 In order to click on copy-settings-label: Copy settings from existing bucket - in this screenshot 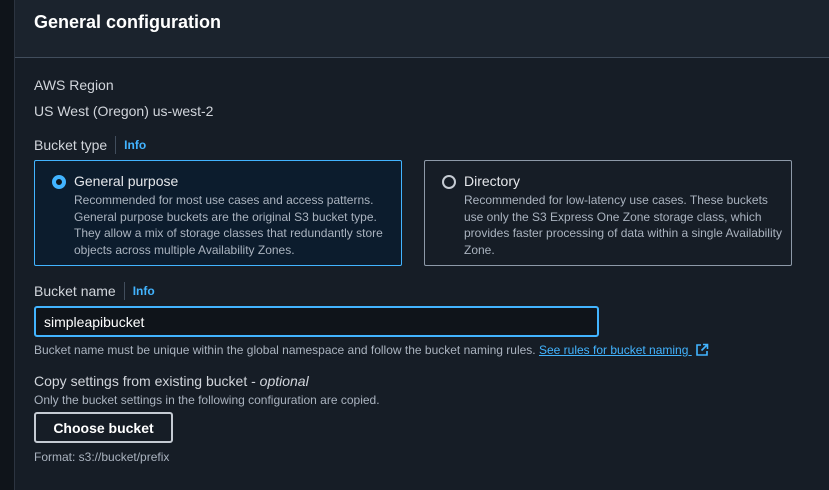, I will do `click(147, 381)`.